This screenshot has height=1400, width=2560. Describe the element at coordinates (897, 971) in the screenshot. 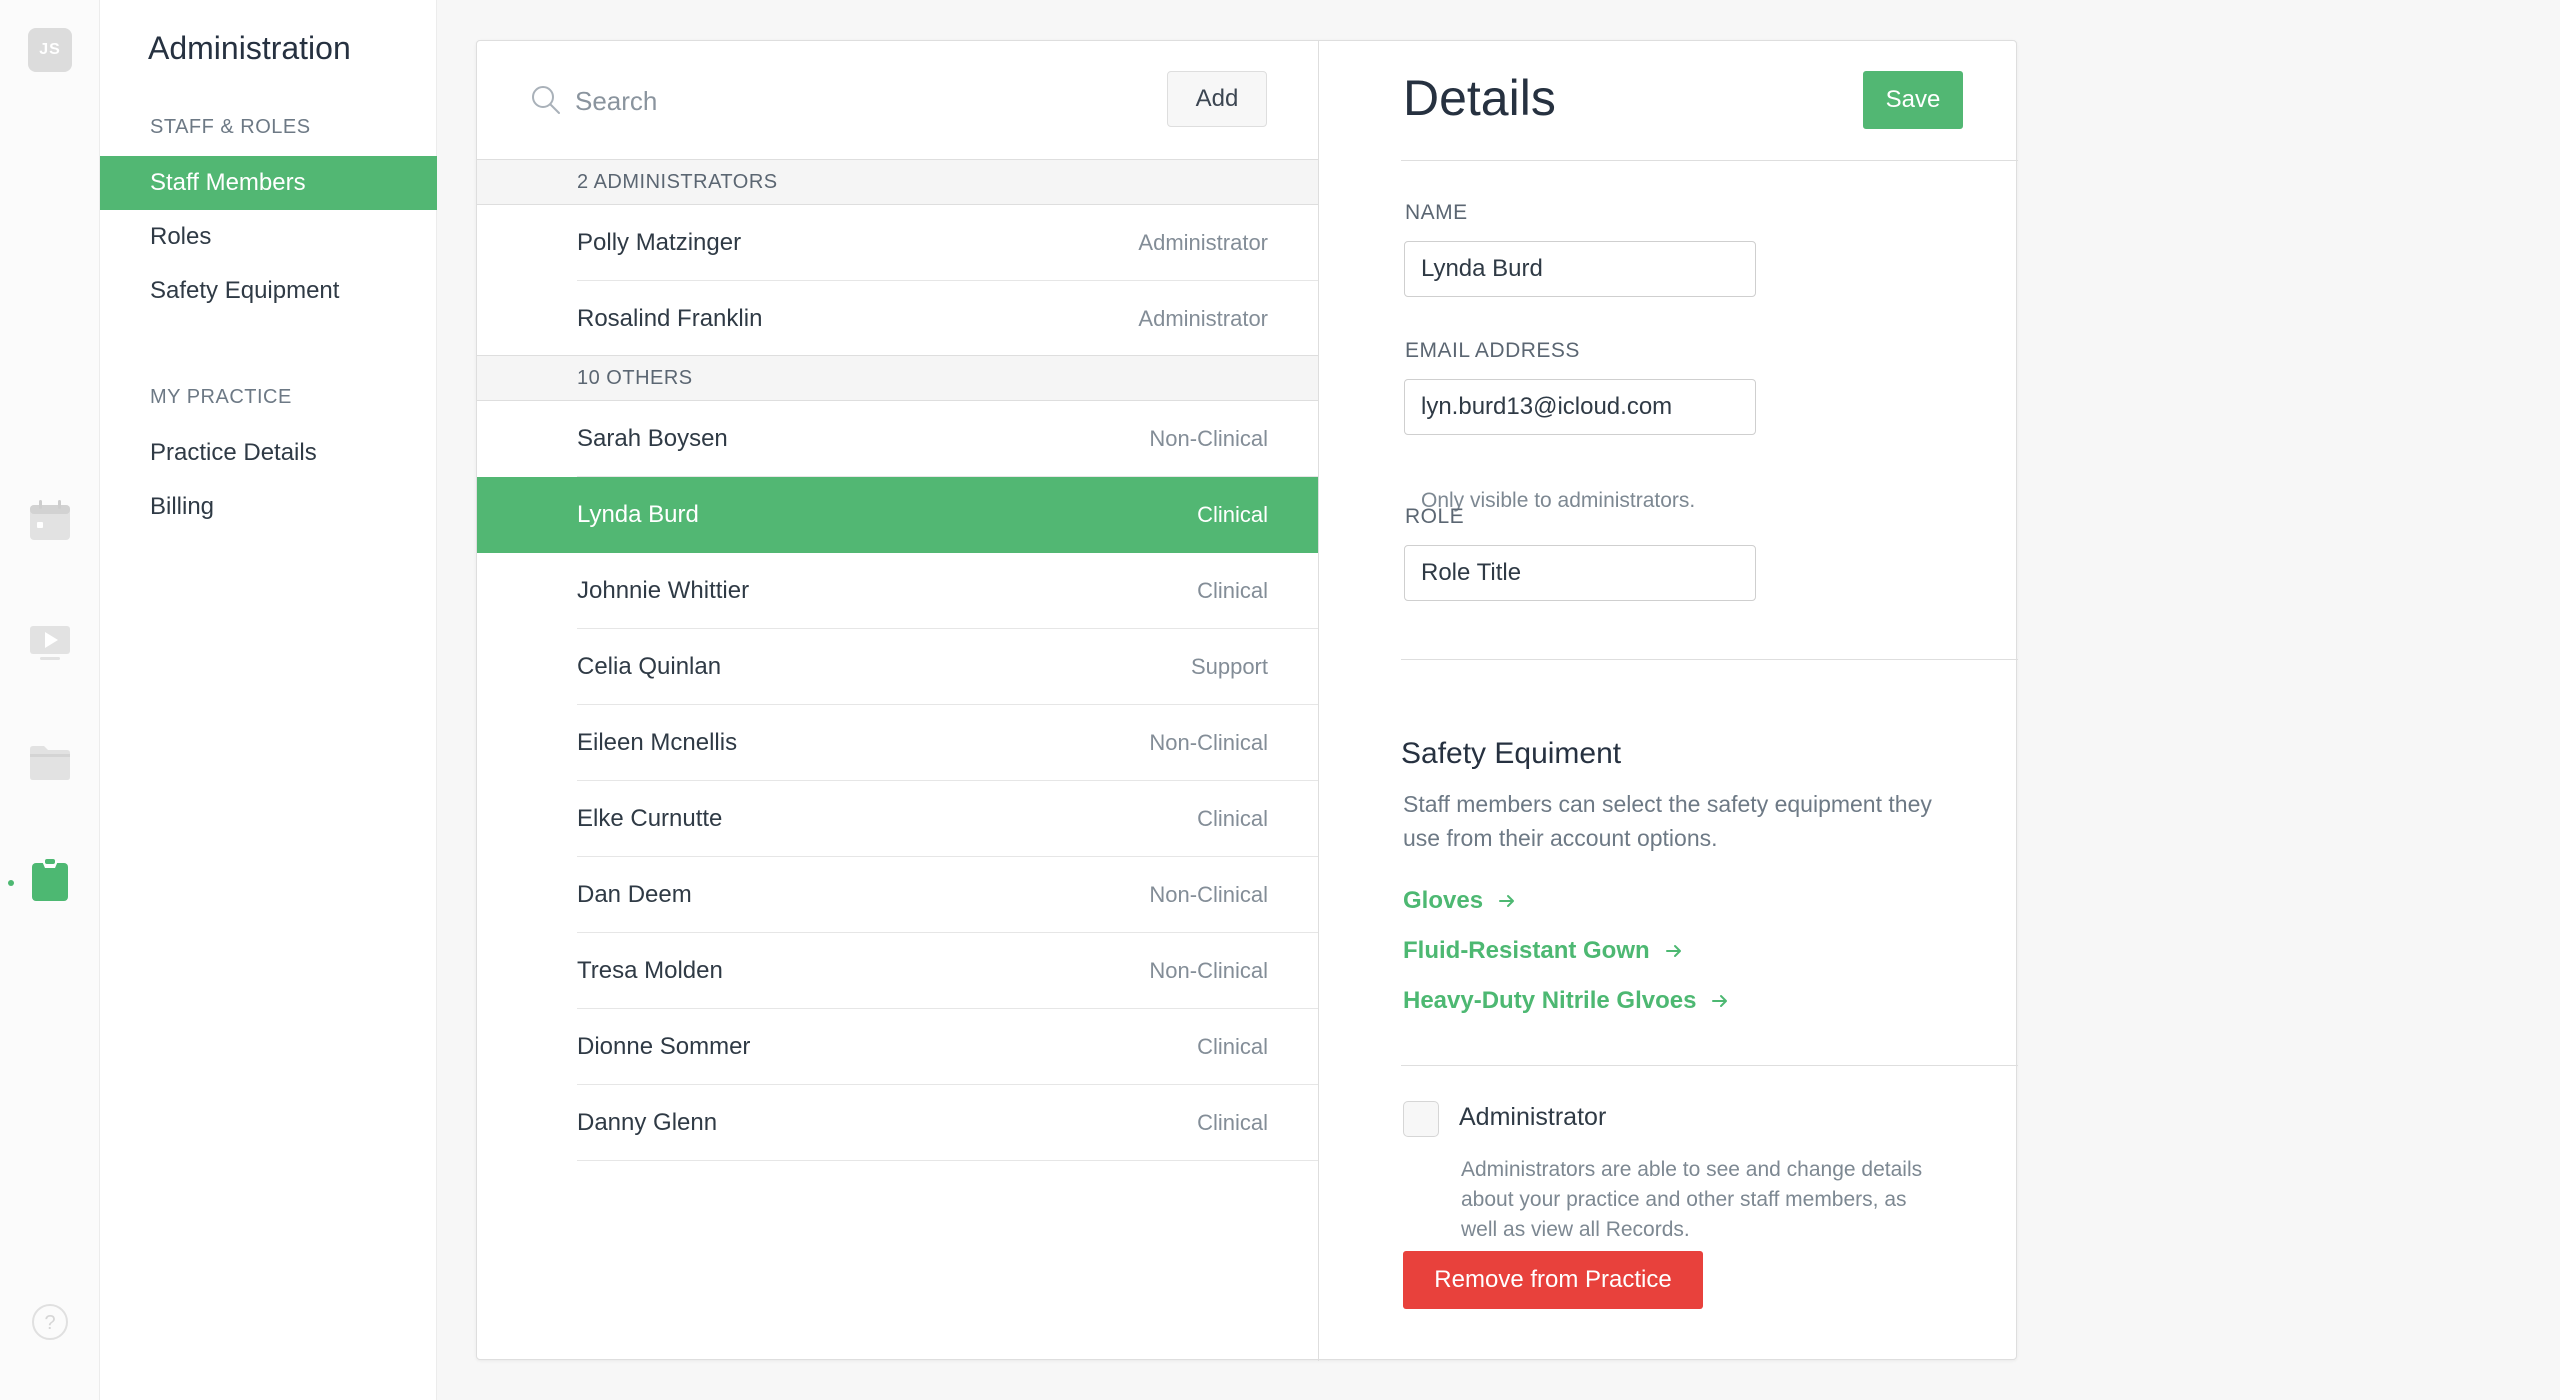

I see `staff-row: Tresa Molden Non-Clinical` at that location.